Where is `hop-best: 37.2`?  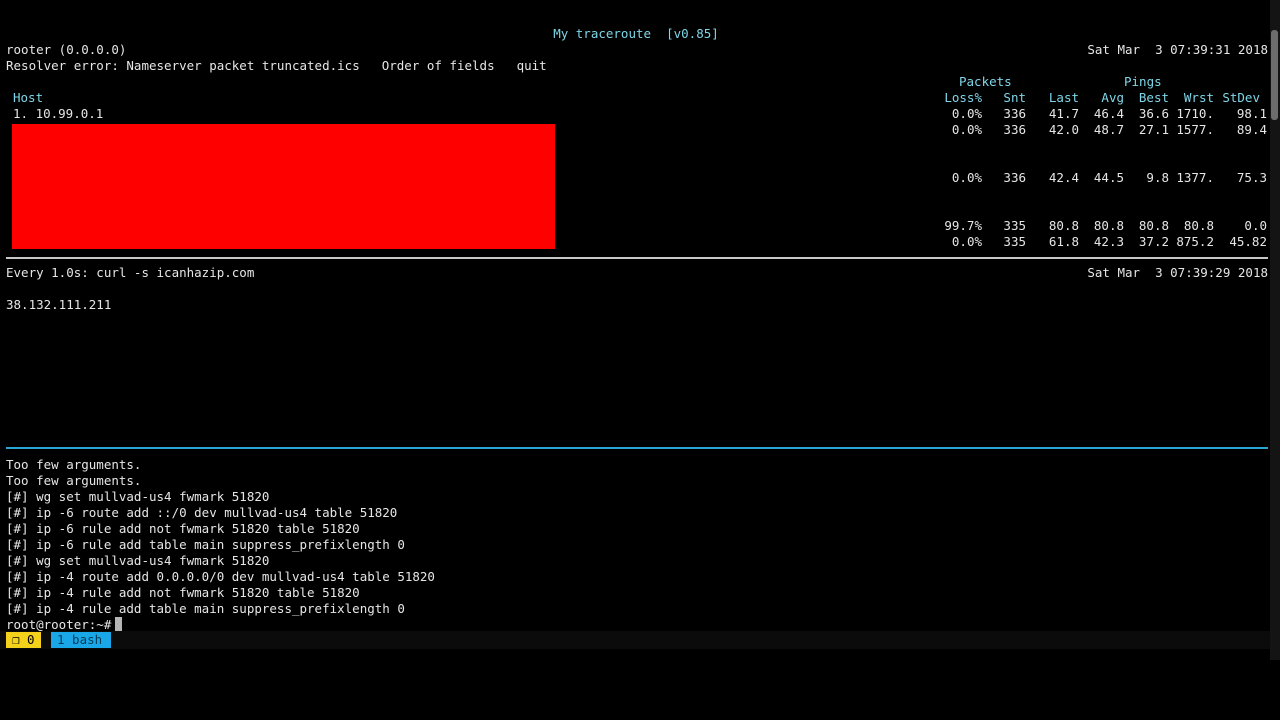
hop-best: 37.2 is located at coordinates (1153, 241).